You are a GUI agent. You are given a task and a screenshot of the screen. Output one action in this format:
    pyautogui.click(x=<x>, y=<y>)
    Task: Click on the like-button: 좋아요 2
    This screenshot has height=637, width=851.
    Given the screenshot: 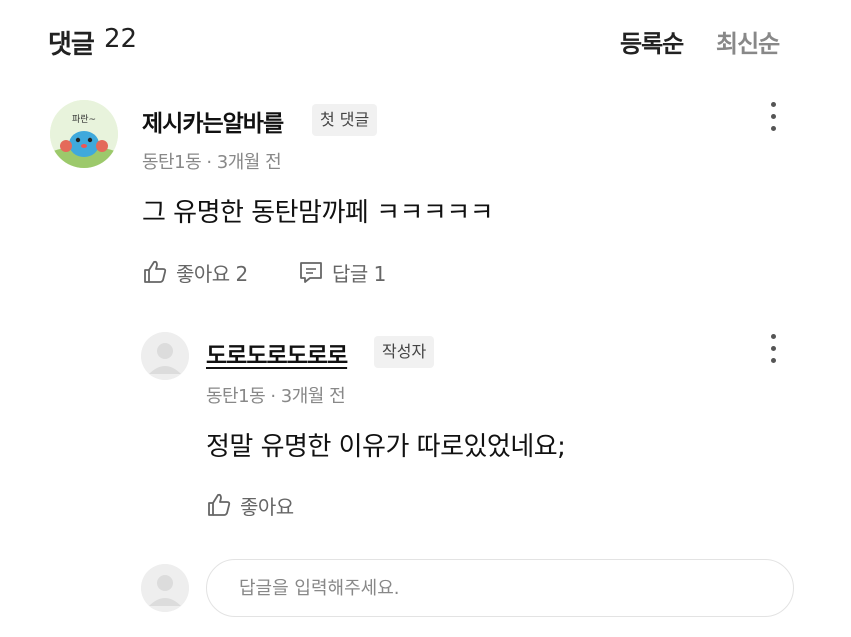 What is the action you would take?
    pyautogui.click(x=195, y=272)
    